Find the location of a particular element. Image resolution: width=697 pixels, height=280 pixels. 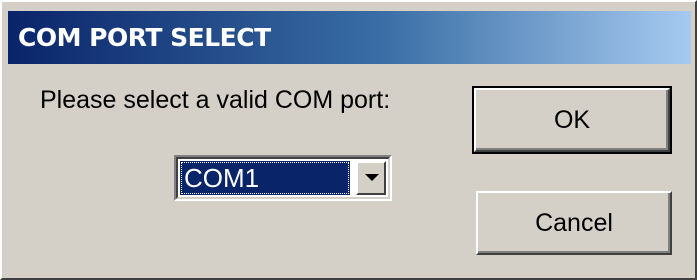

prompt-label: Please select a valid COM port: is located at coordinates (215, 100).